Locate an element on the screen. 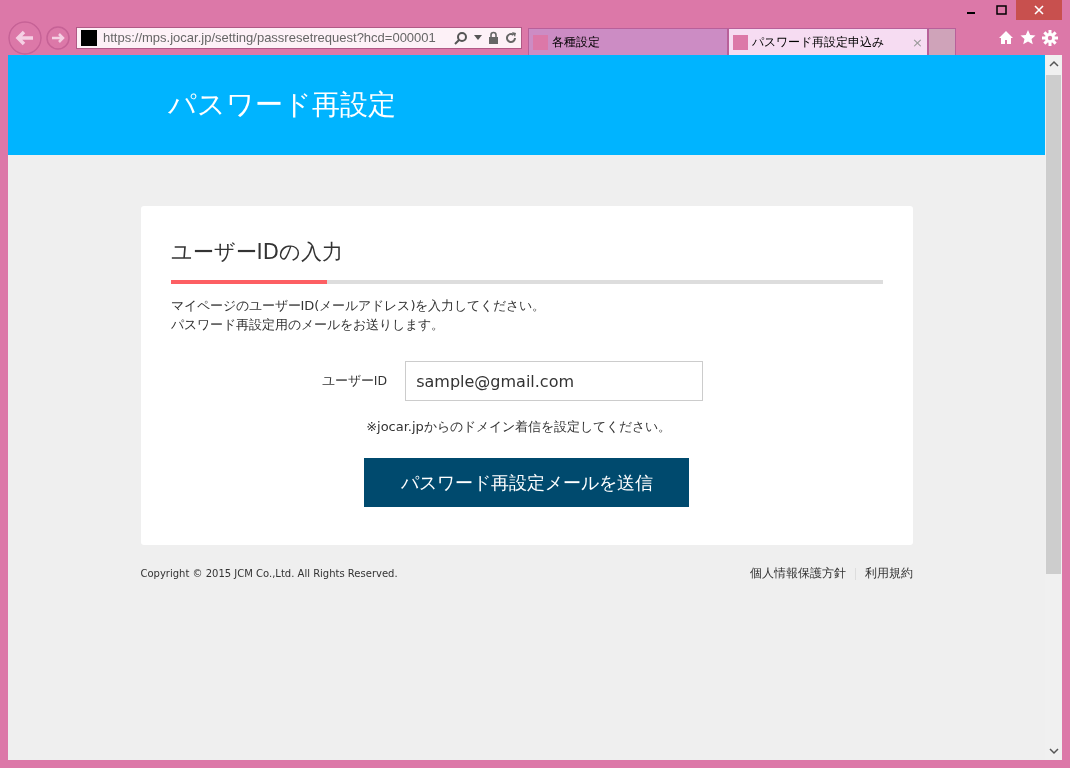 The image size is (1070, 768). close-button is located at coordinates (1039, 10).